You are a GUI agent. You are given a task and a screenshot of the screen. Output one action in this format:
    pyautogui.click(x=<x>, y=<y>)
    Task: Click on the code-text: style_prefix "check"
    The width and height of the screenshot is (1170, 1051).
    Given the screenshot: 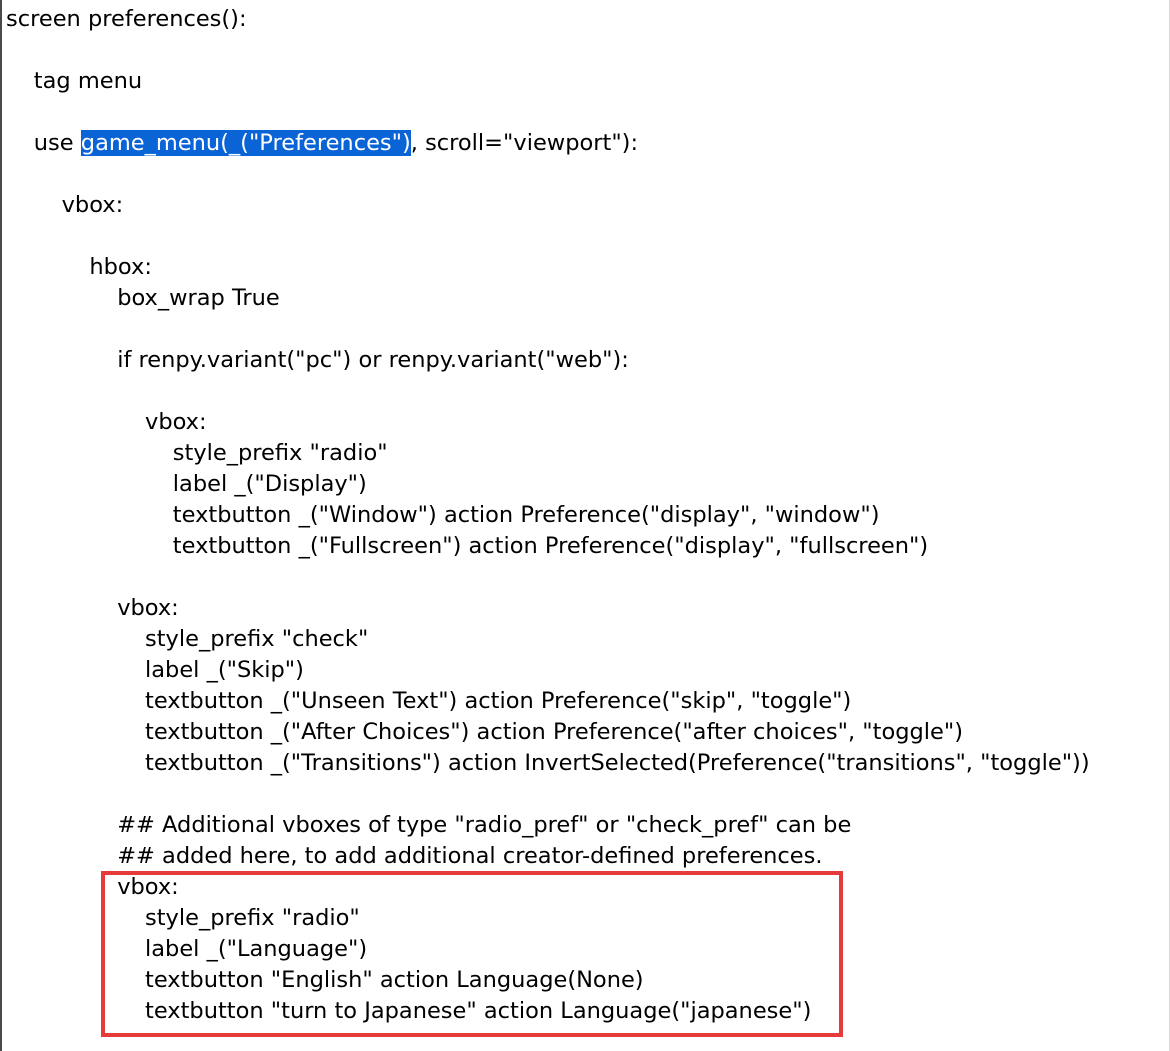 What is the action you would take?
    pyautogui.click(x=257, y=639)
    